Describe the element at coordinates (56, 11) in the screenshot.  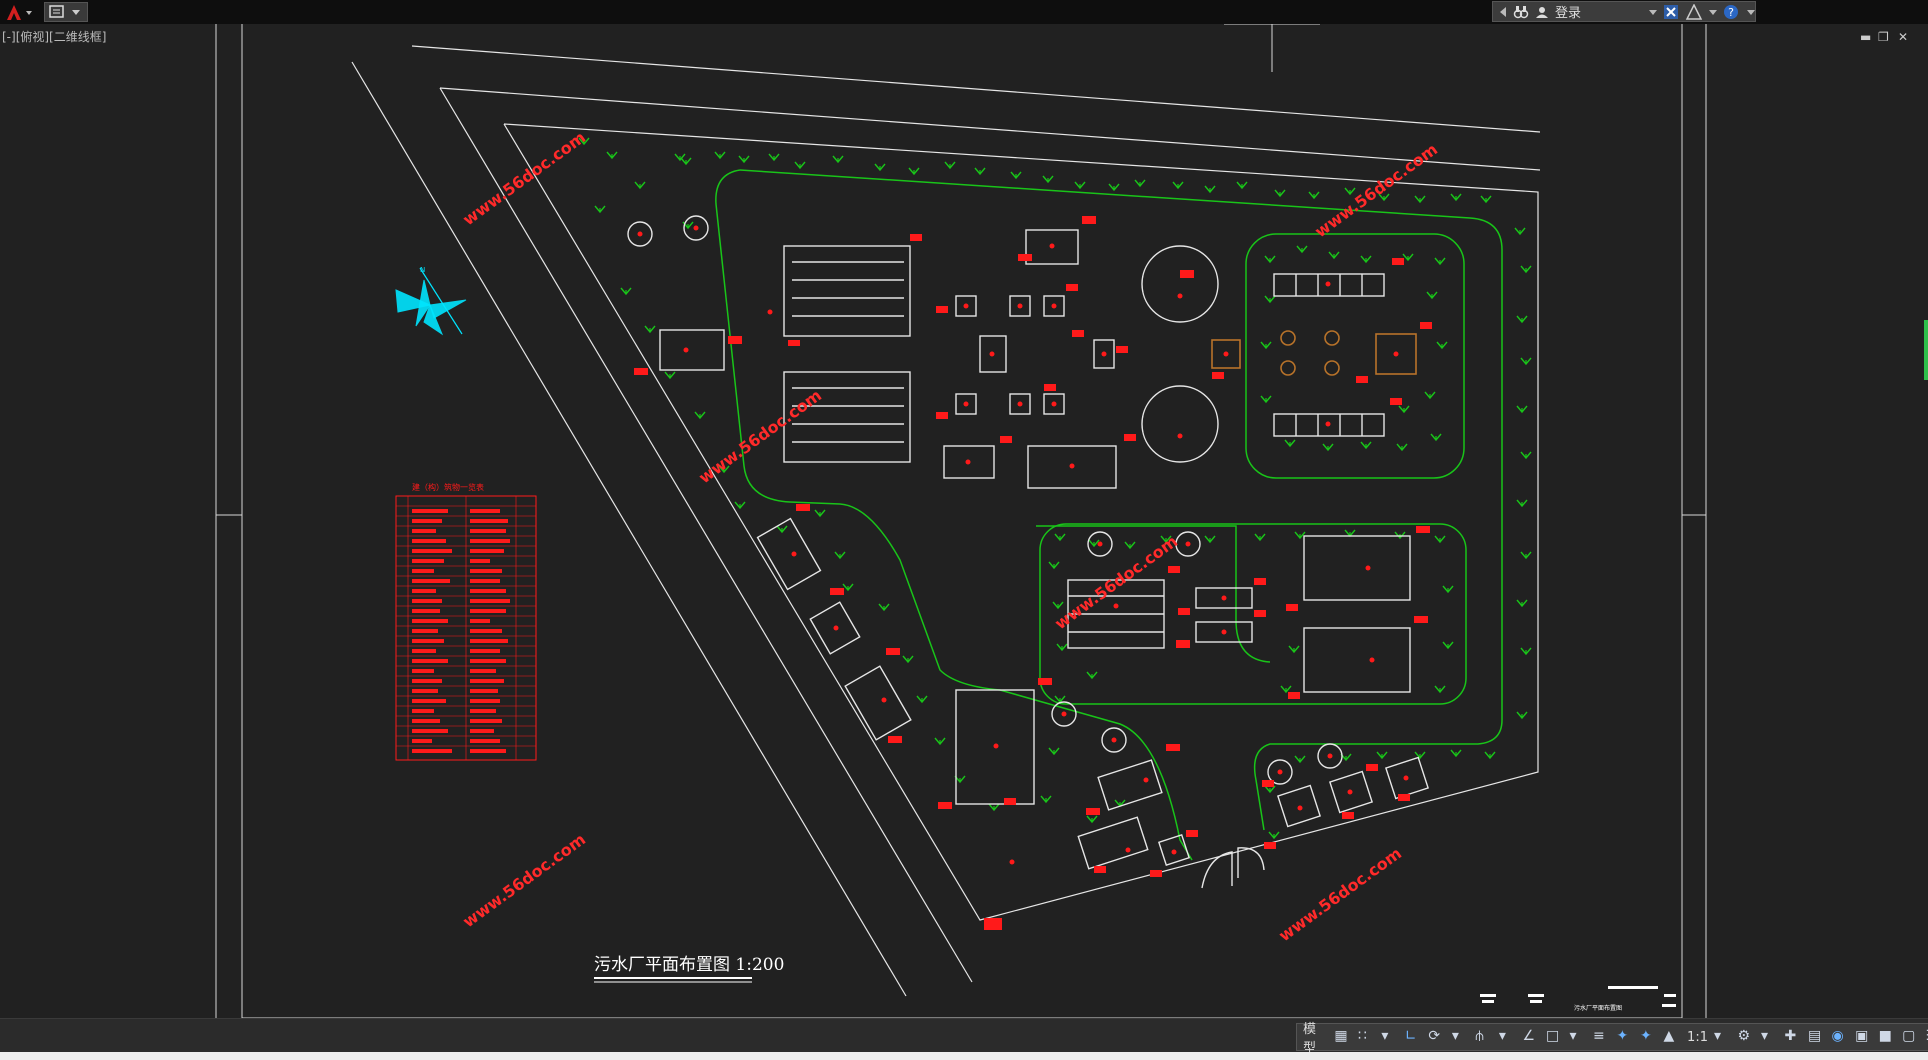
I see `workspace-icon` at that location.